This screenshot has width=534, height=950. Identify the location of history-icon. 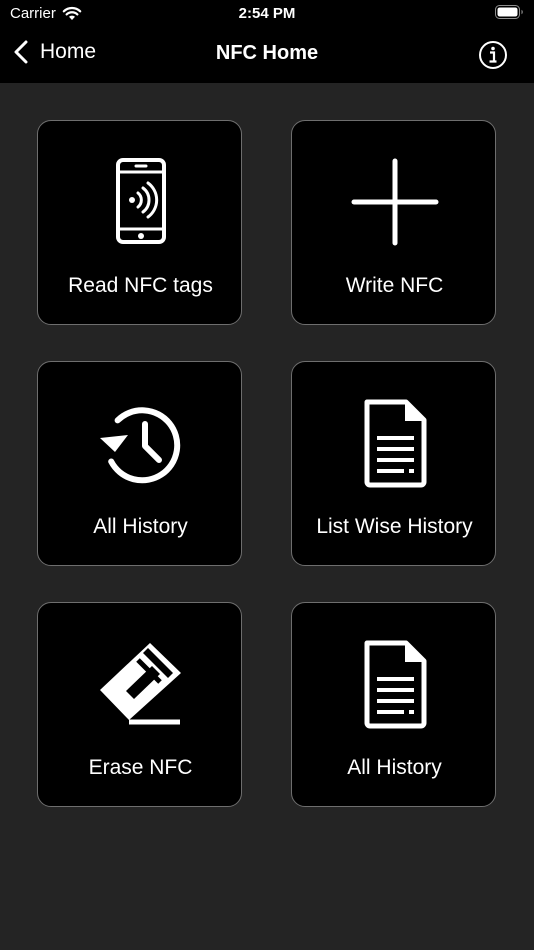
(140, 443).